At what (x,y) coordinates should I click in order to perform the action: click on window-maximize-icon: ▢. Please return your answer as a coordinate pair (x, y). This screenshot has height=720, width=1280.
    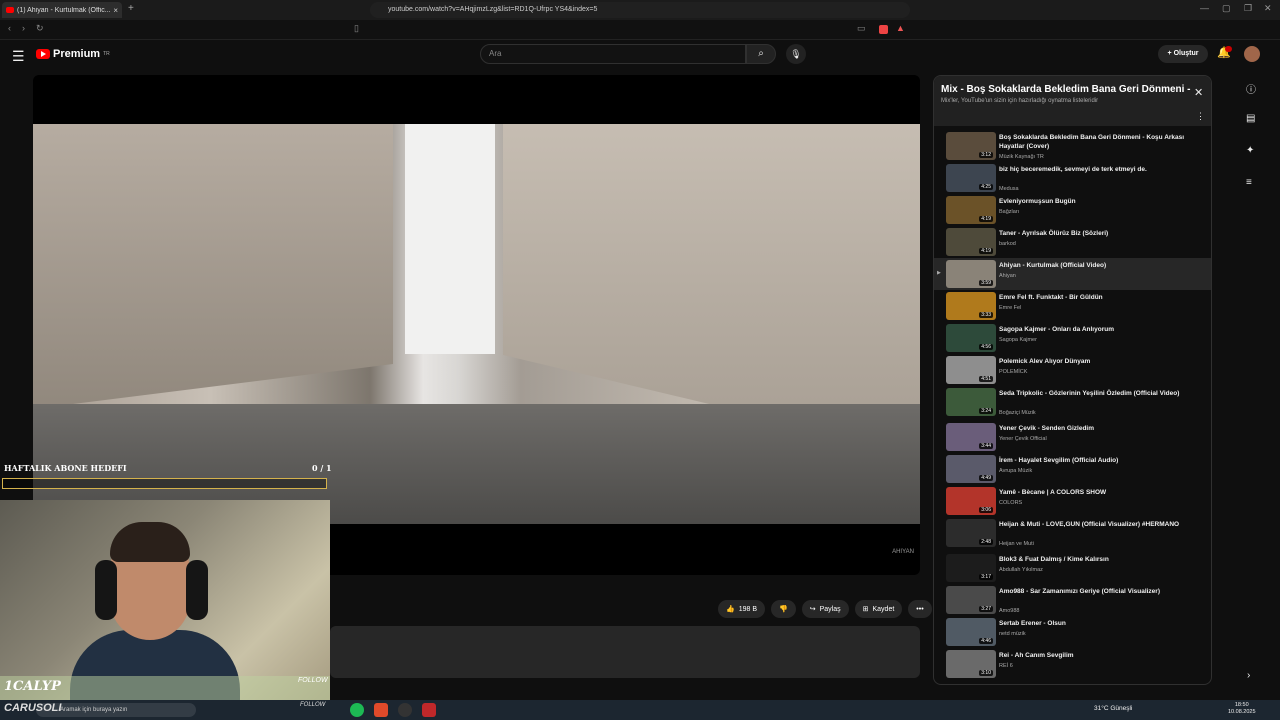
    Looking at the image, I should click on (1226, 8).